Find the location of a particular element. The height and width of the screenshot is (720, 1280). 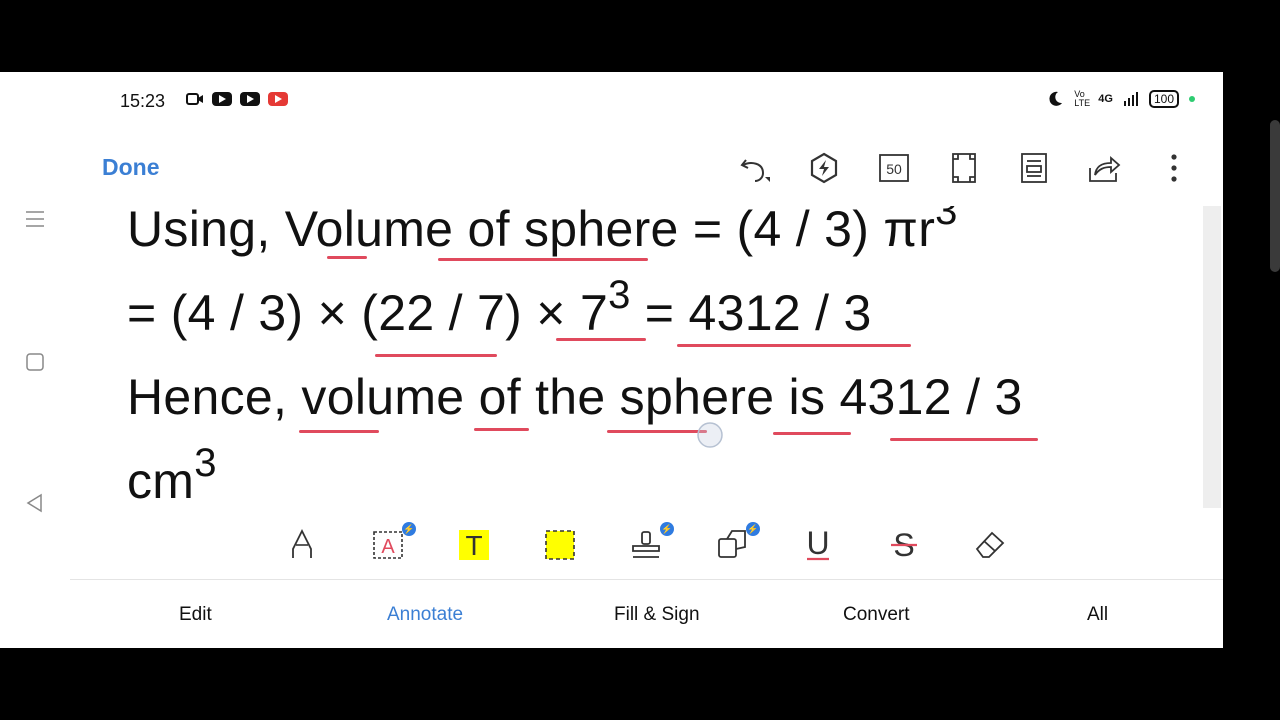

equation-line-2: = (4 / 3) × (22 / 7) × 73 = 4312 / 3 is located at coordinates (499, 308).